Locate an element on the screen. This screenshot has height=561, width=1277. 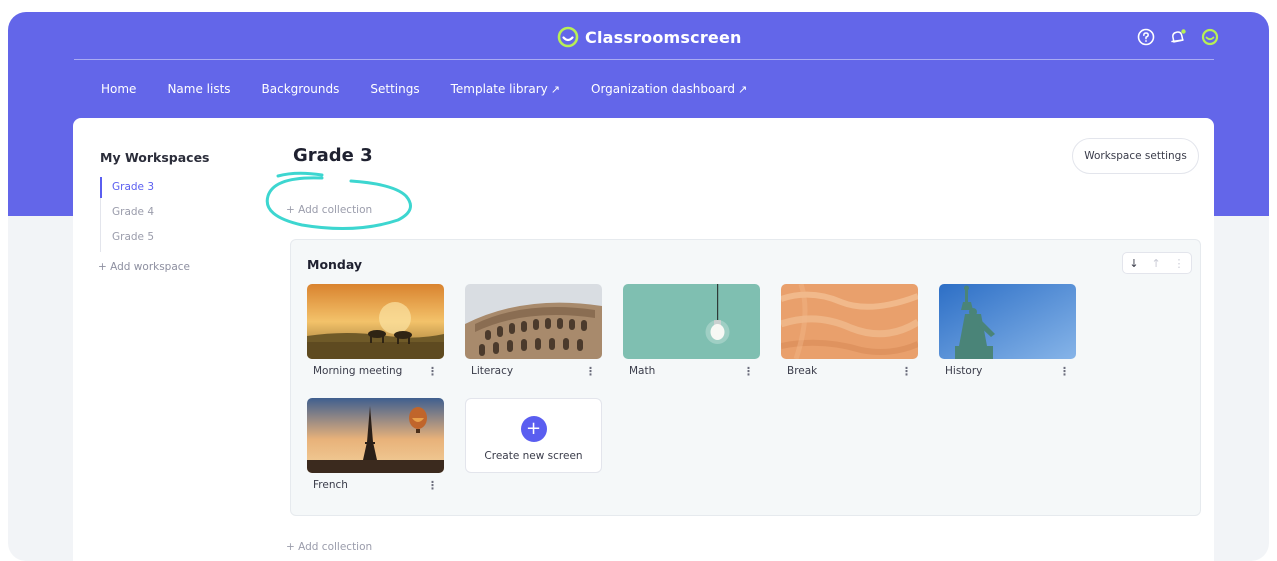
workspace-settings-button: Workspace settings is located at coordinates (1135, 156).